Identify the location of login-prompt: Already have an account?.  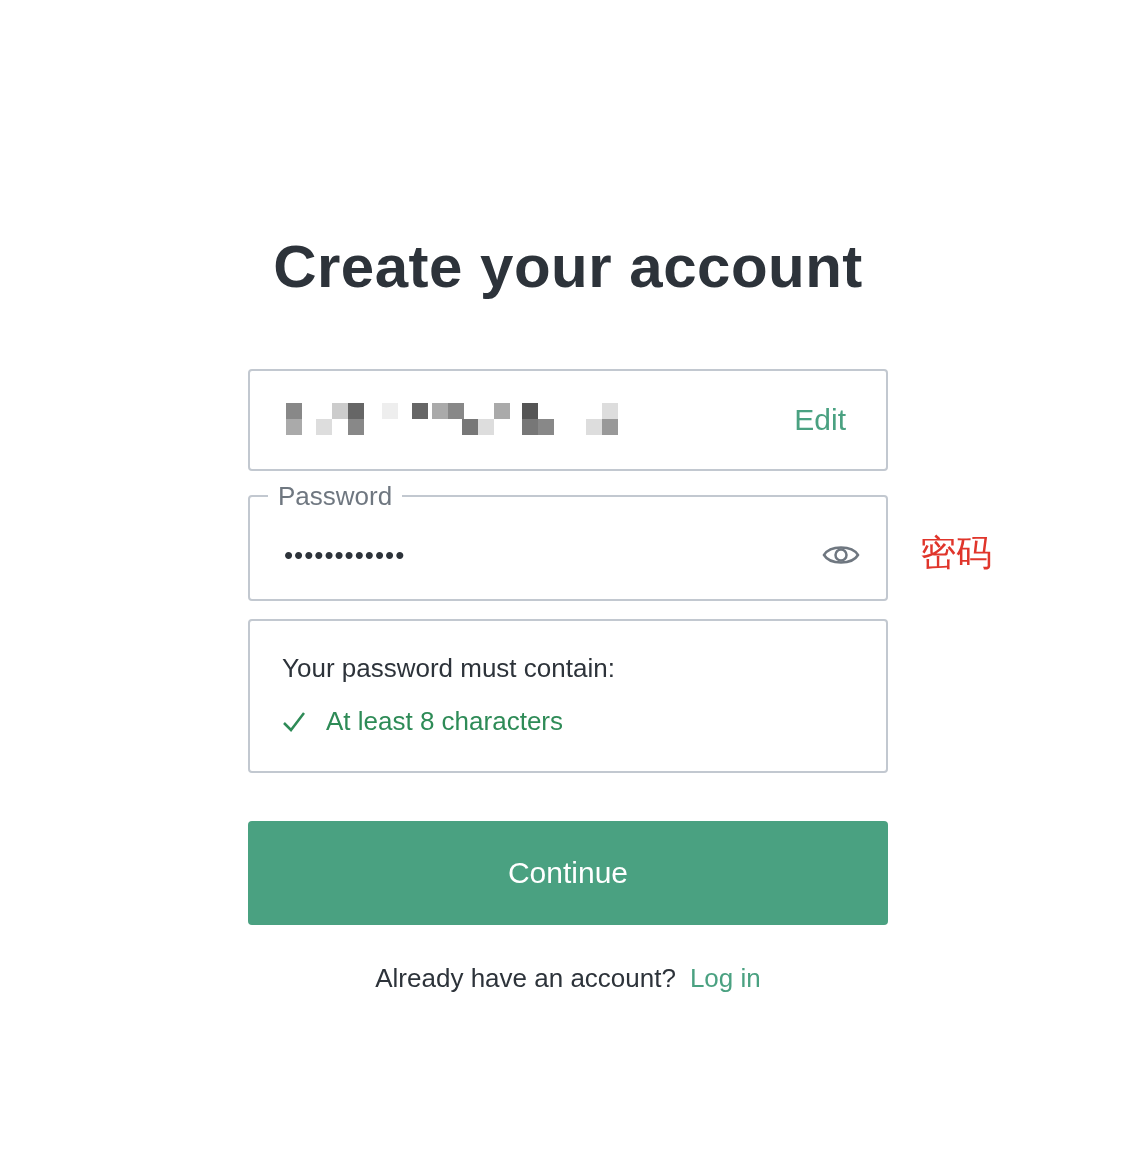
(525, 978).